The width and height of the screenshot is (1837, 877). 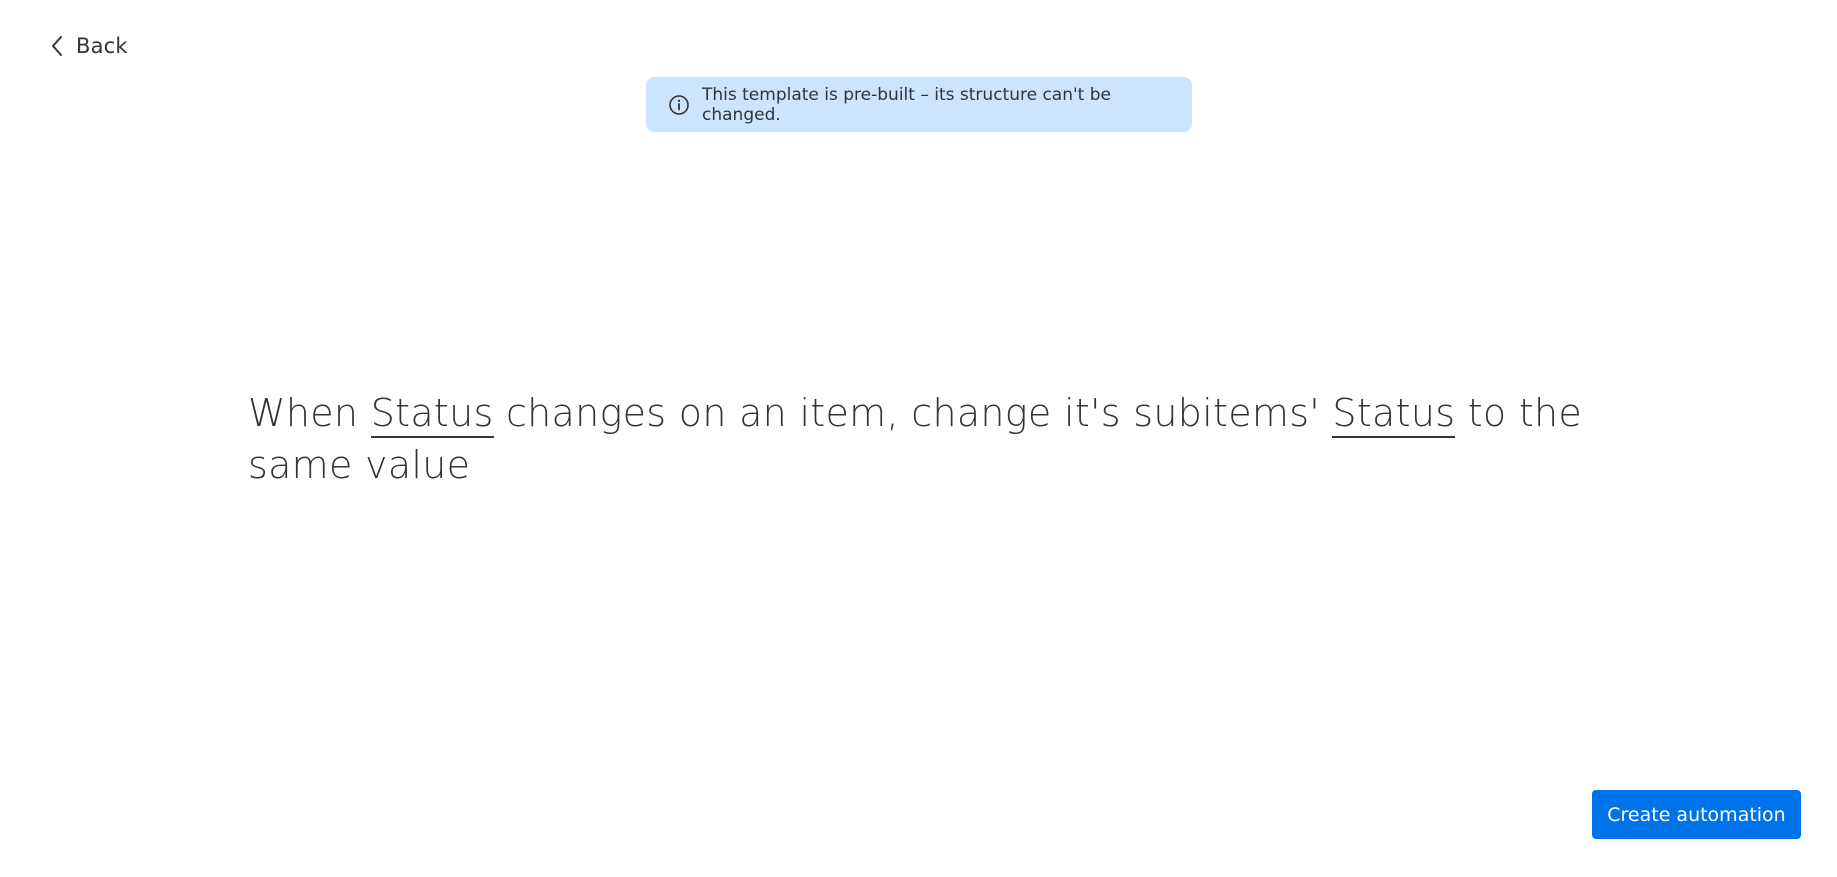 I want to click on back-button: Back, so click(x=88, y=46).